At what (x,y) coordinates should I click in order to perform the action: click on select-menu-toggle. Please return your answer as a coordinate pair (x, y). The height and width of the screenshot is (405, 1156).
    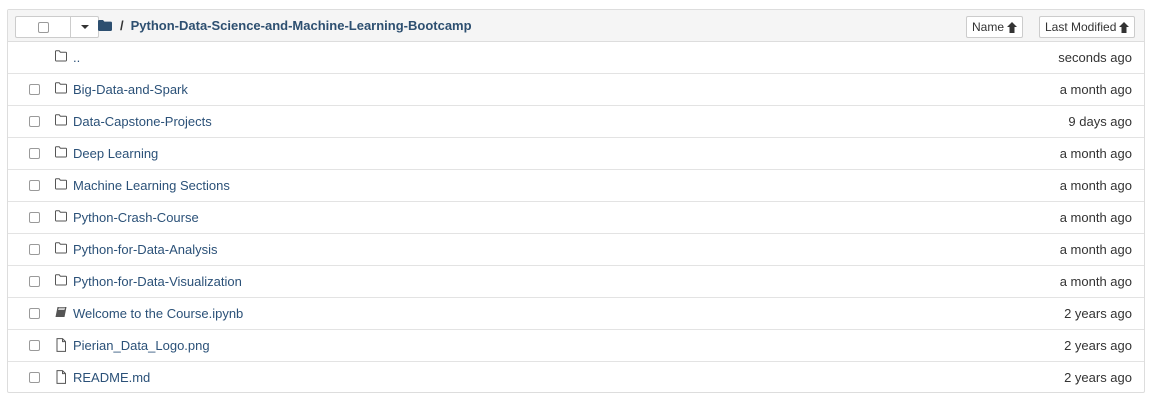
    Looking at the image, I should click on (84, 27).